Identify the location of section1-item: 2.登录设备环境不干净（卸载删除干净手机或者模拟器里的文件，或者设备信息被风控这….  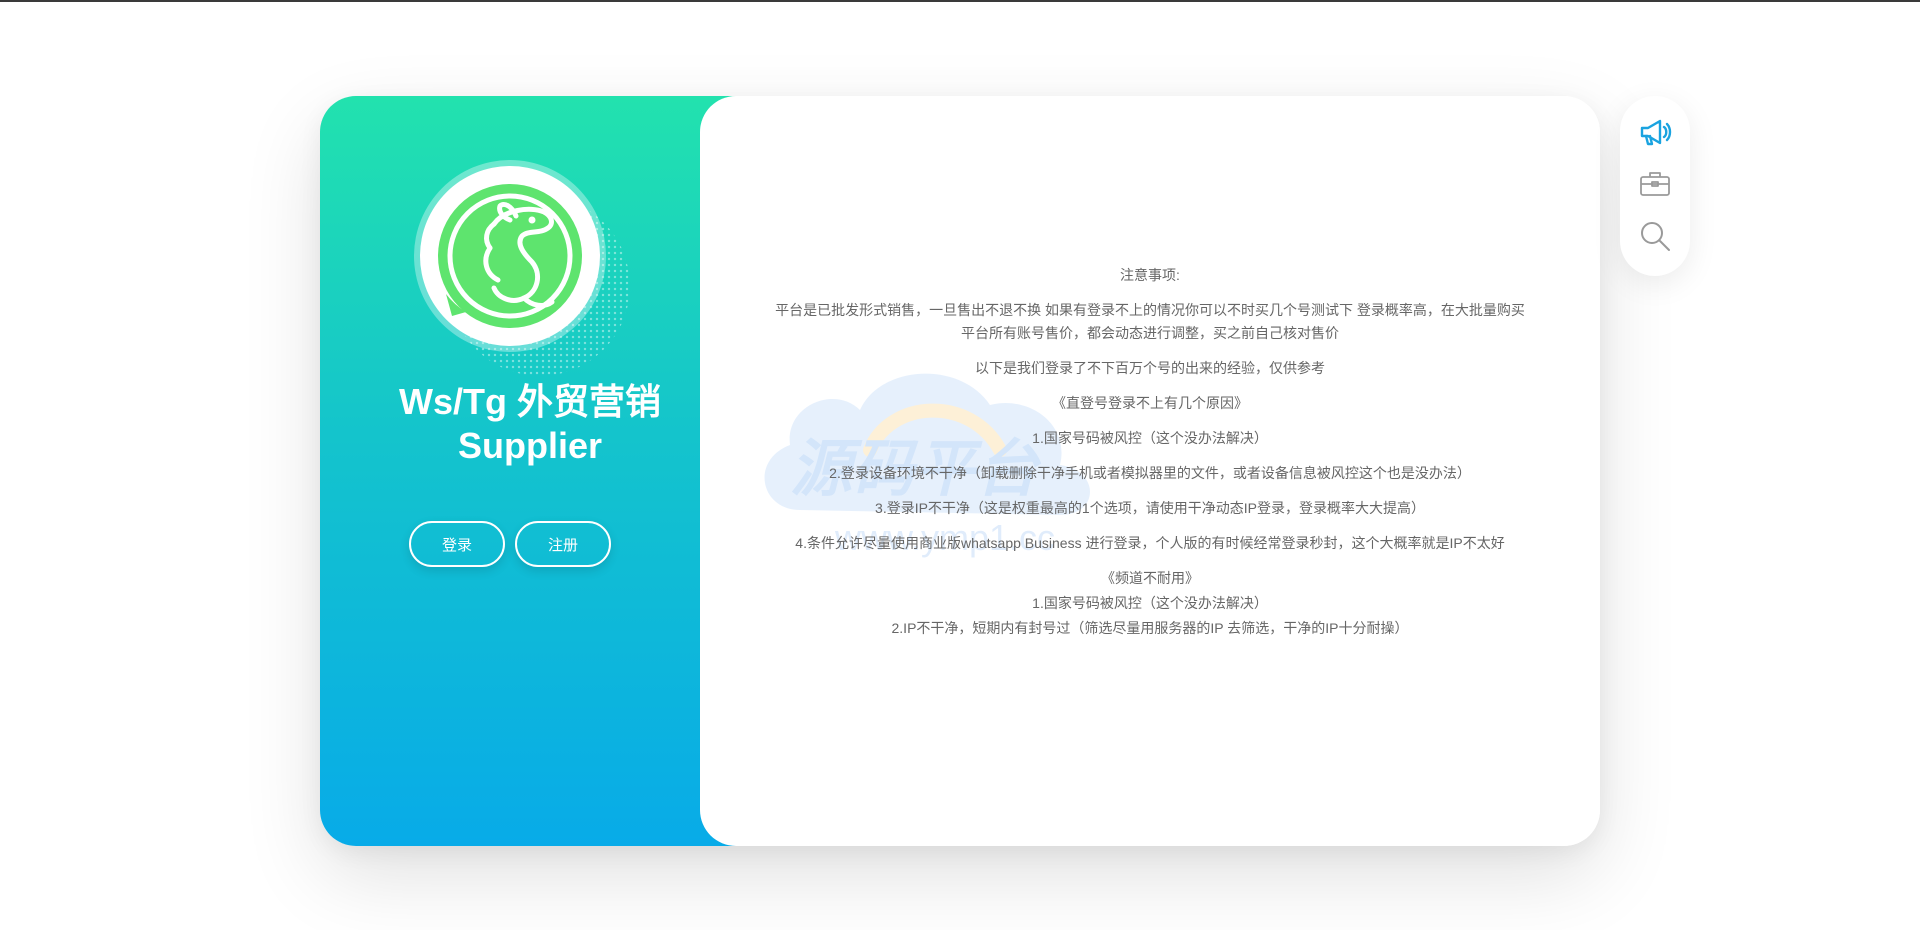
(1150, 473).